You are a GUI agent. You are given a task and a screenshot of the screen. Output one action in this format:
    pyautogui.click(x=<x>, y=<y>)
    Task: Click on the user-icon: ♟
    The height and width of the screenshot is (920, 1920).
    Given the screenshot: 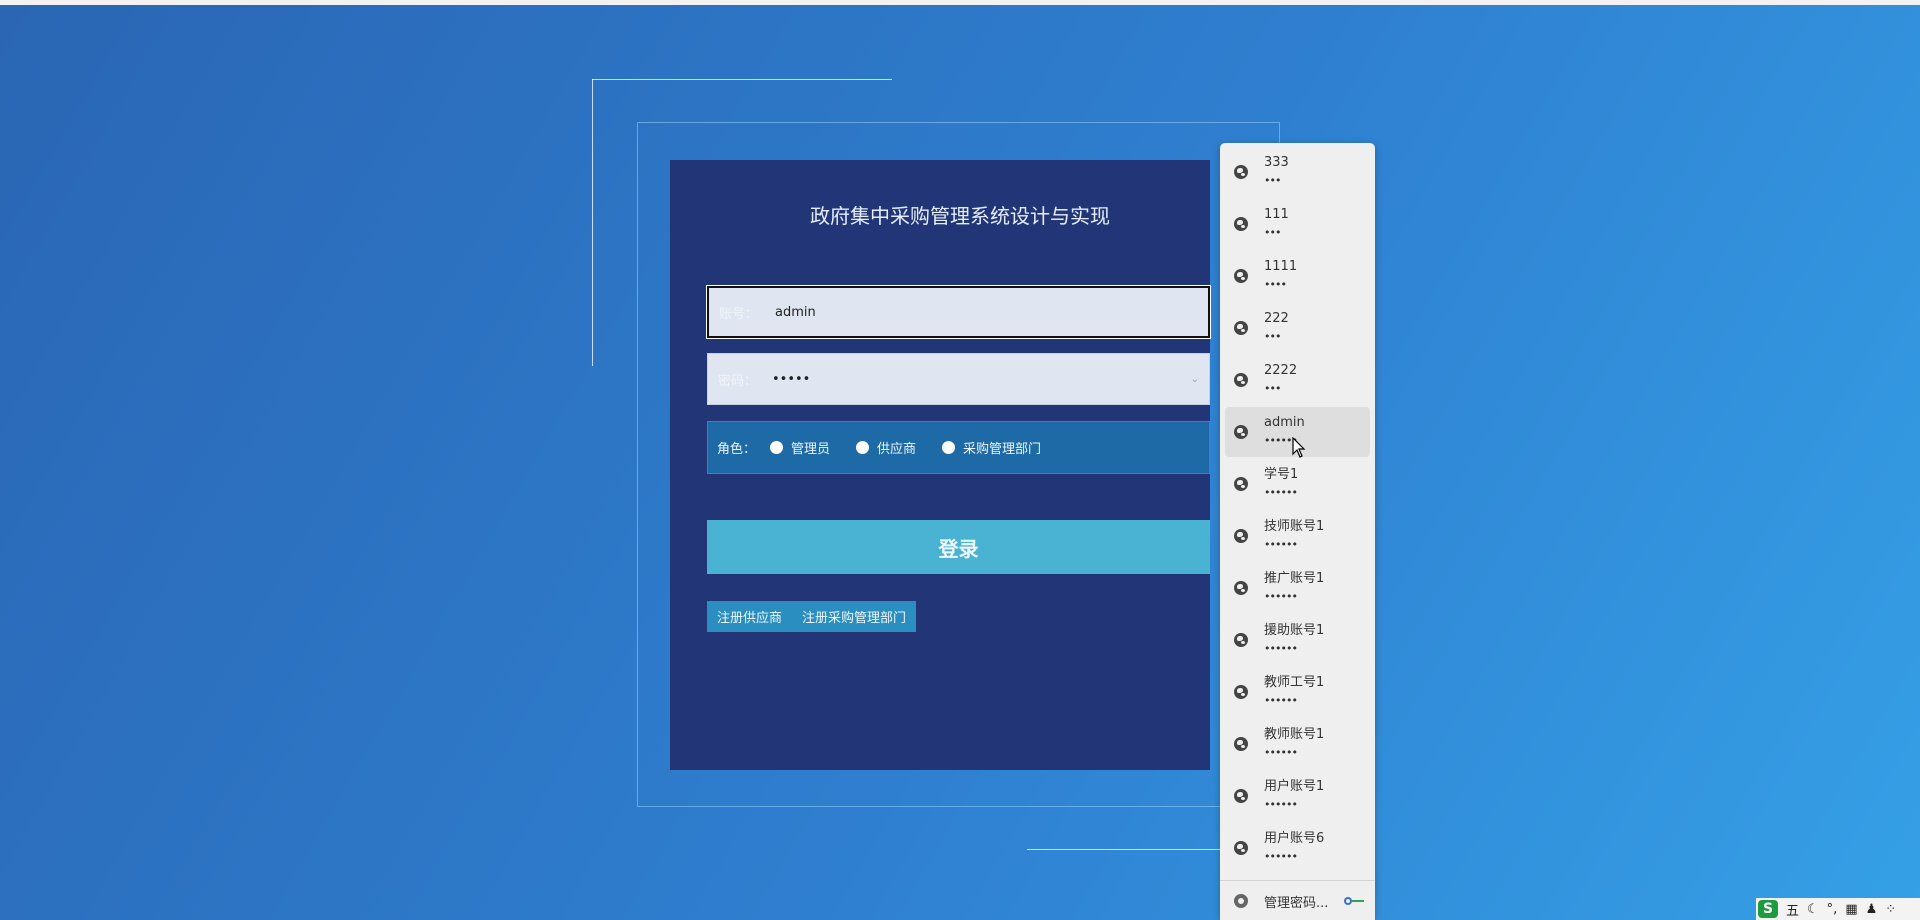 What is the action you would take?
    pyautogui.click(x=1872, y=909)
    